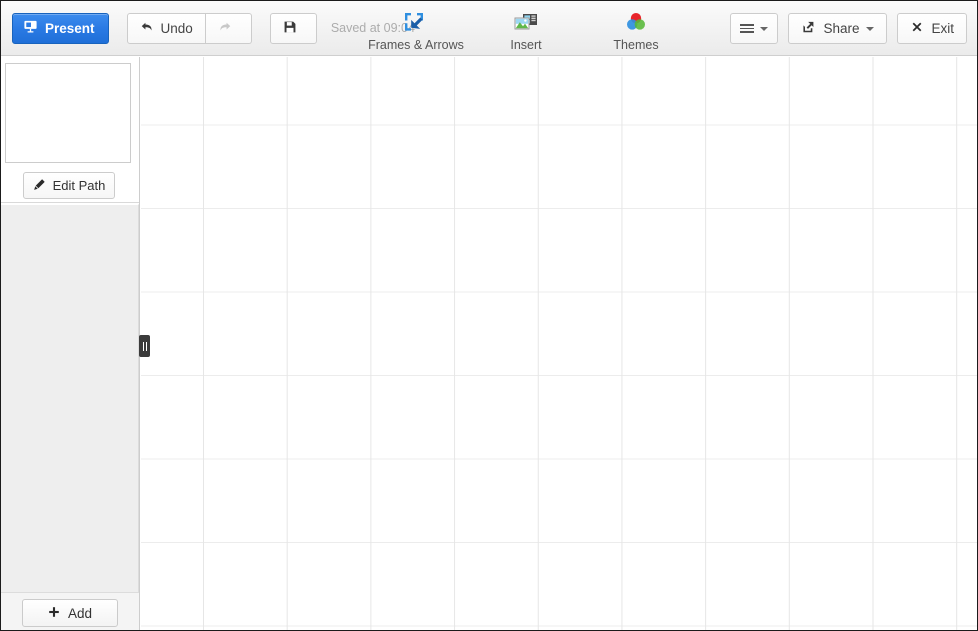  I want to click on close-x-icon, so click(917, 28).